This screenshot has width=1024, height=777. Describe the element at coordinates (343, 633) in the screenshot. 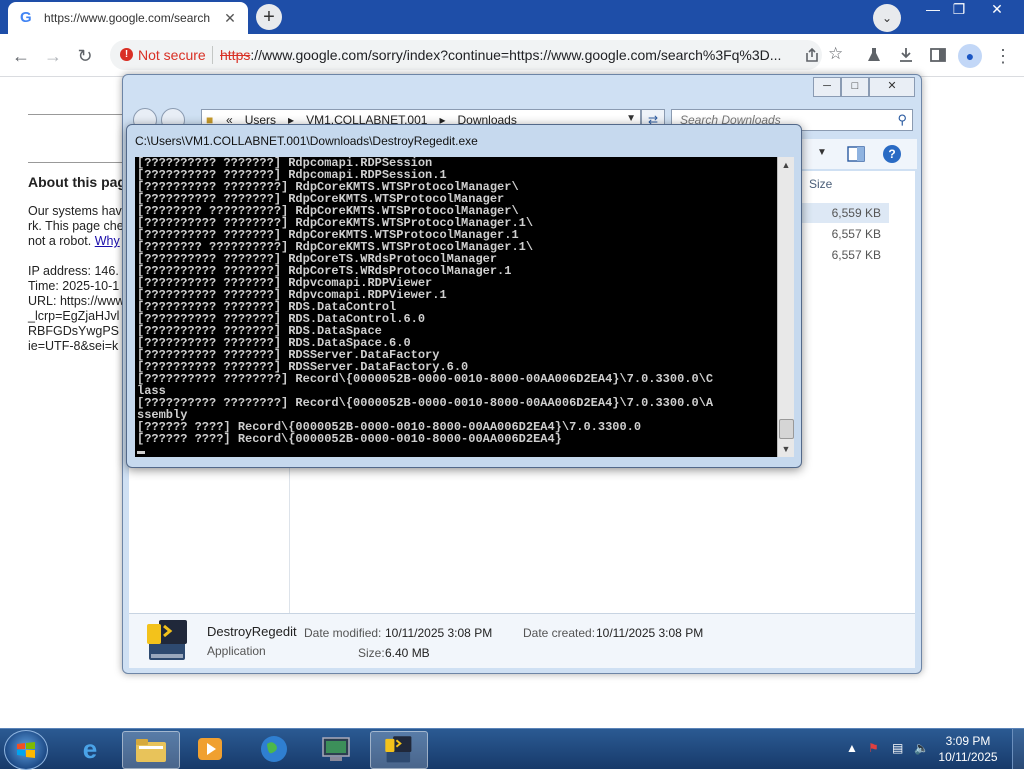

I see `date-modified-label: Date modified:` at that location.